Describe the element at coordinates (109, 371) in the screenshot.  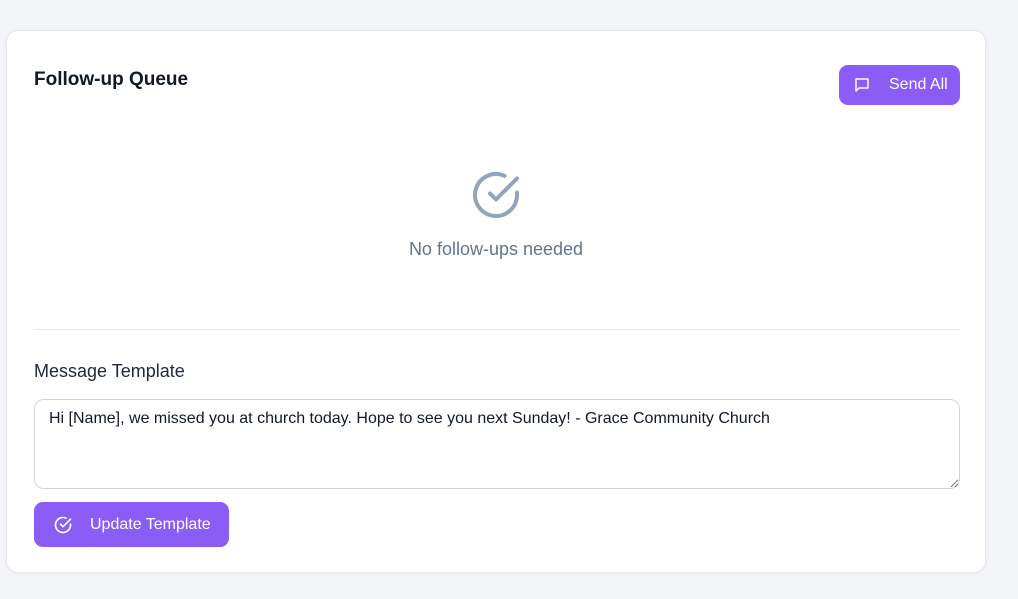
I see `message-template-label: Message Template` at that location.